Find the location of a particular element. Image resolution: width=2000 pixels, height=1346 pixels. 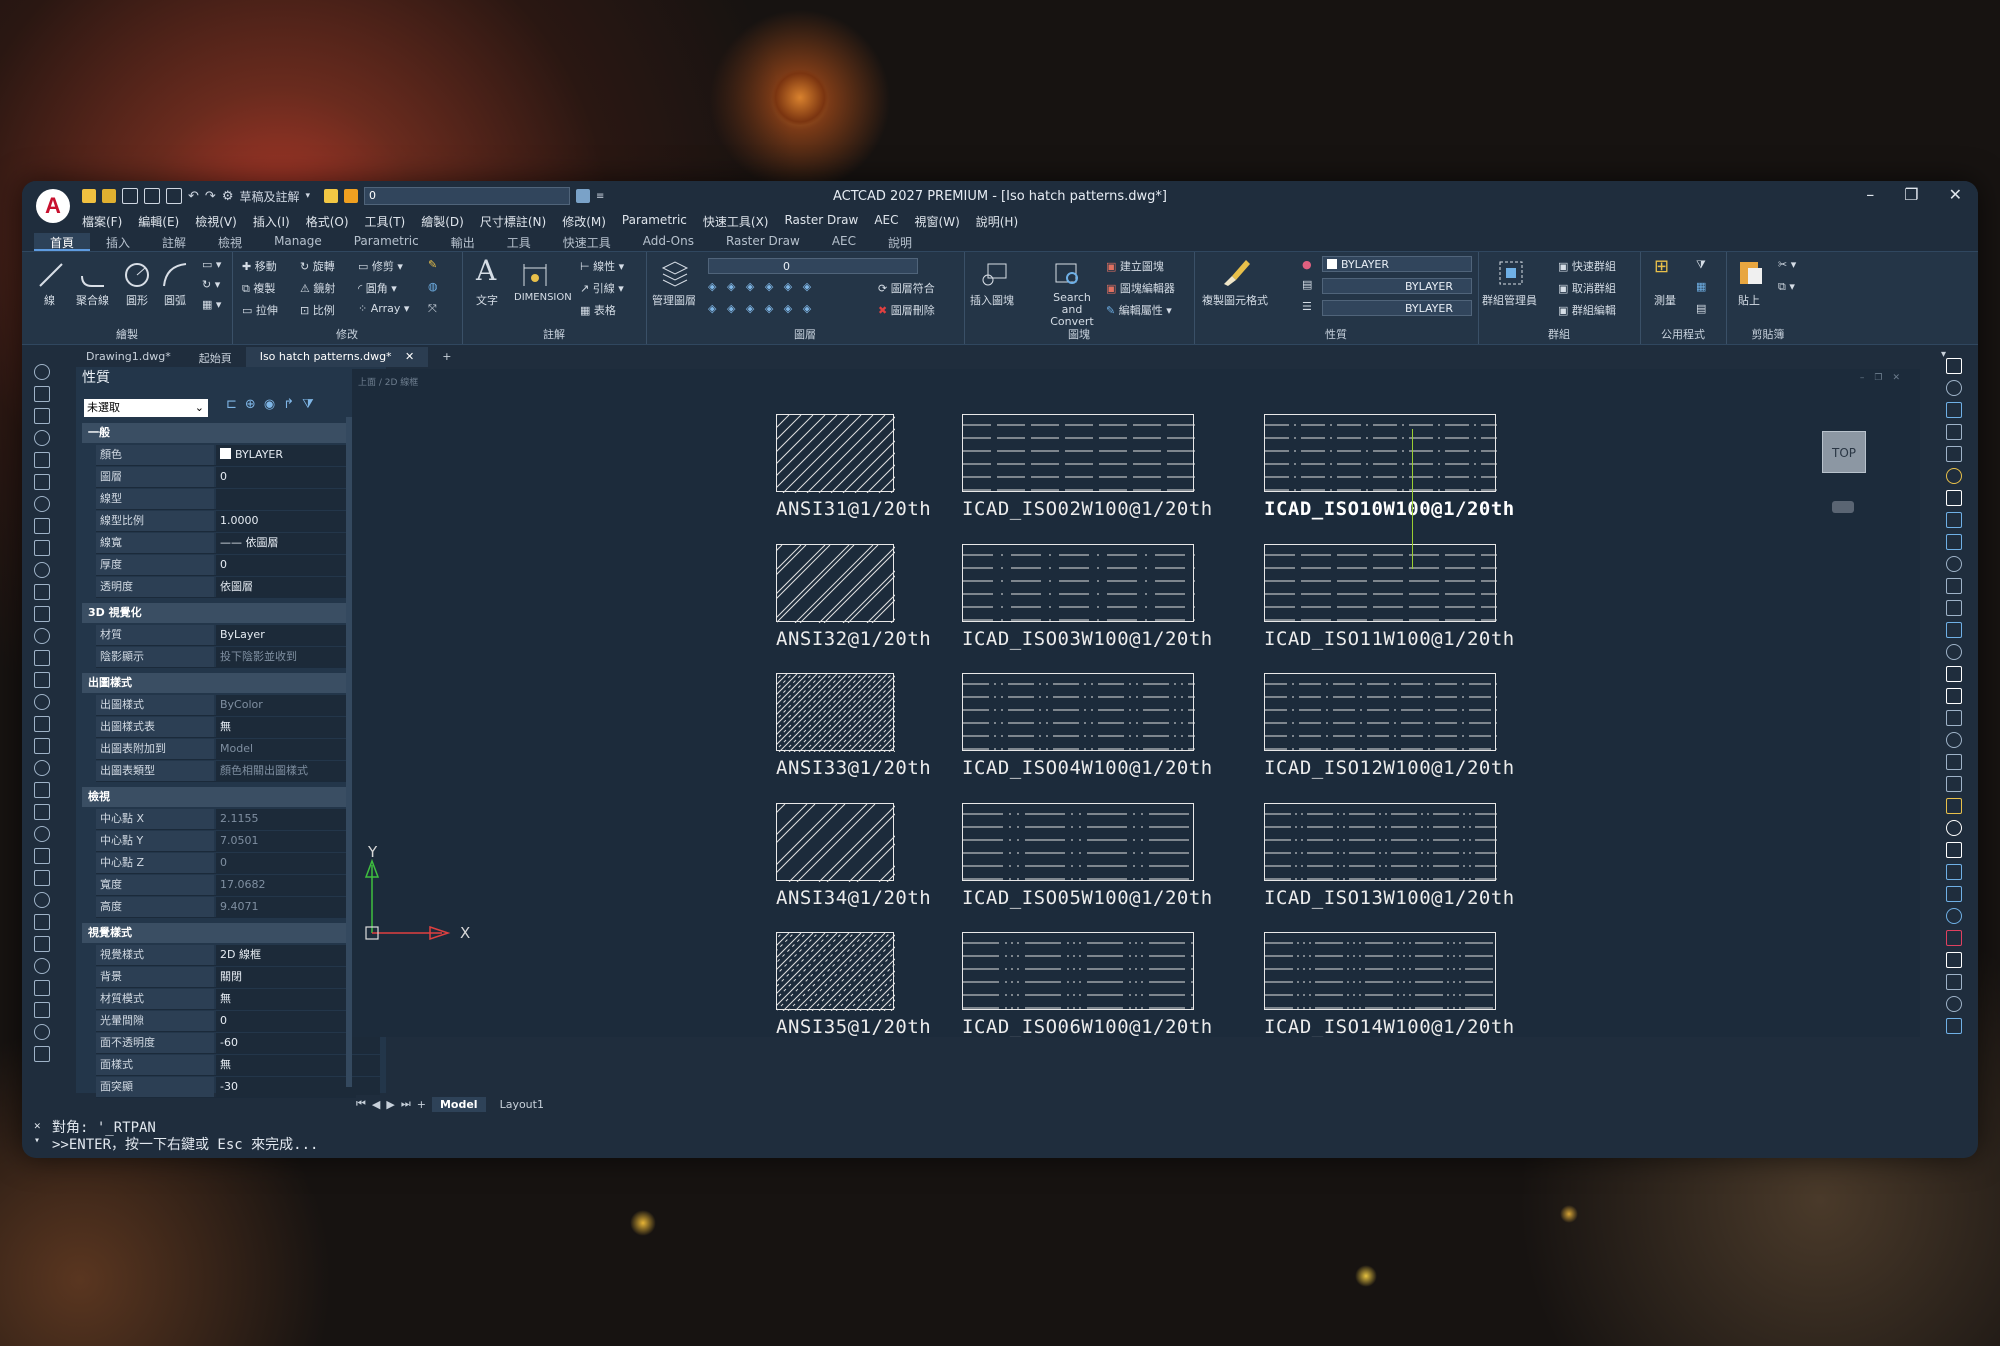

menu-item: 格式(O) is located at coordinates (327, 222).